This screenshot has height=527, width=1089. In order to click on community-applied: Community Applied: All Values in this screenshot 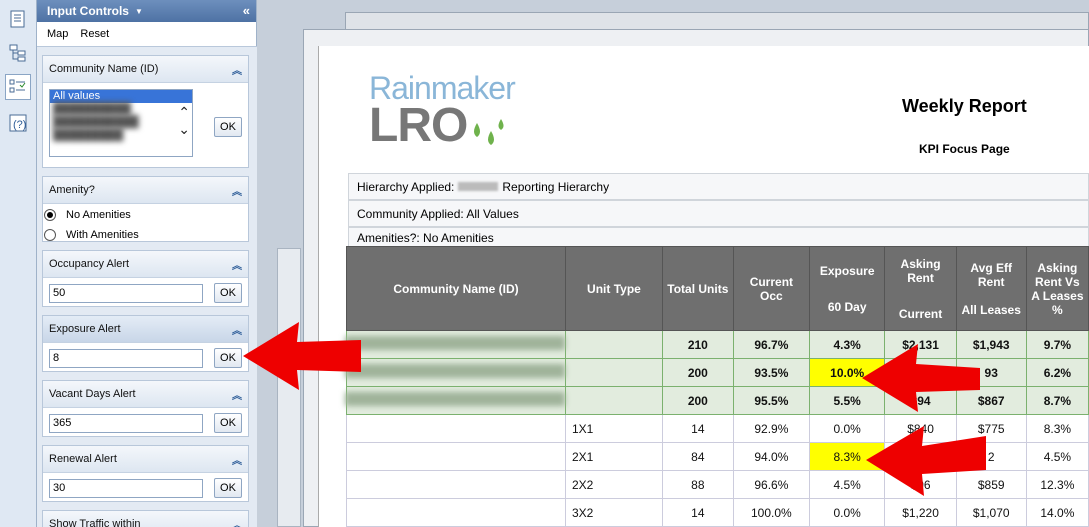, I will do `click(718, 213)`.